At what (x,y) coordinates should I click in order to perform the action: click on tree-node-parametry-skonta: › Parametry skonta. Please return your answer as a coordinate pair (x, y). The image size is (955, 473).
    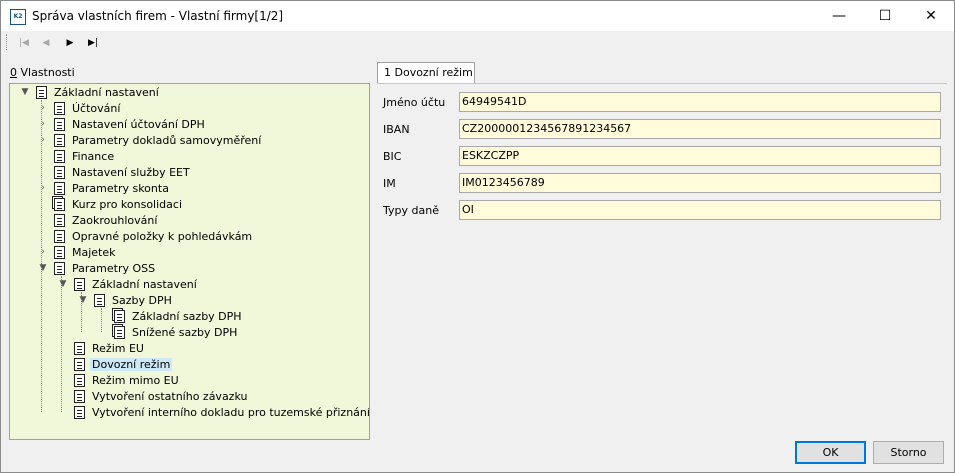
    Looking at the image, I should click on (104, 188).